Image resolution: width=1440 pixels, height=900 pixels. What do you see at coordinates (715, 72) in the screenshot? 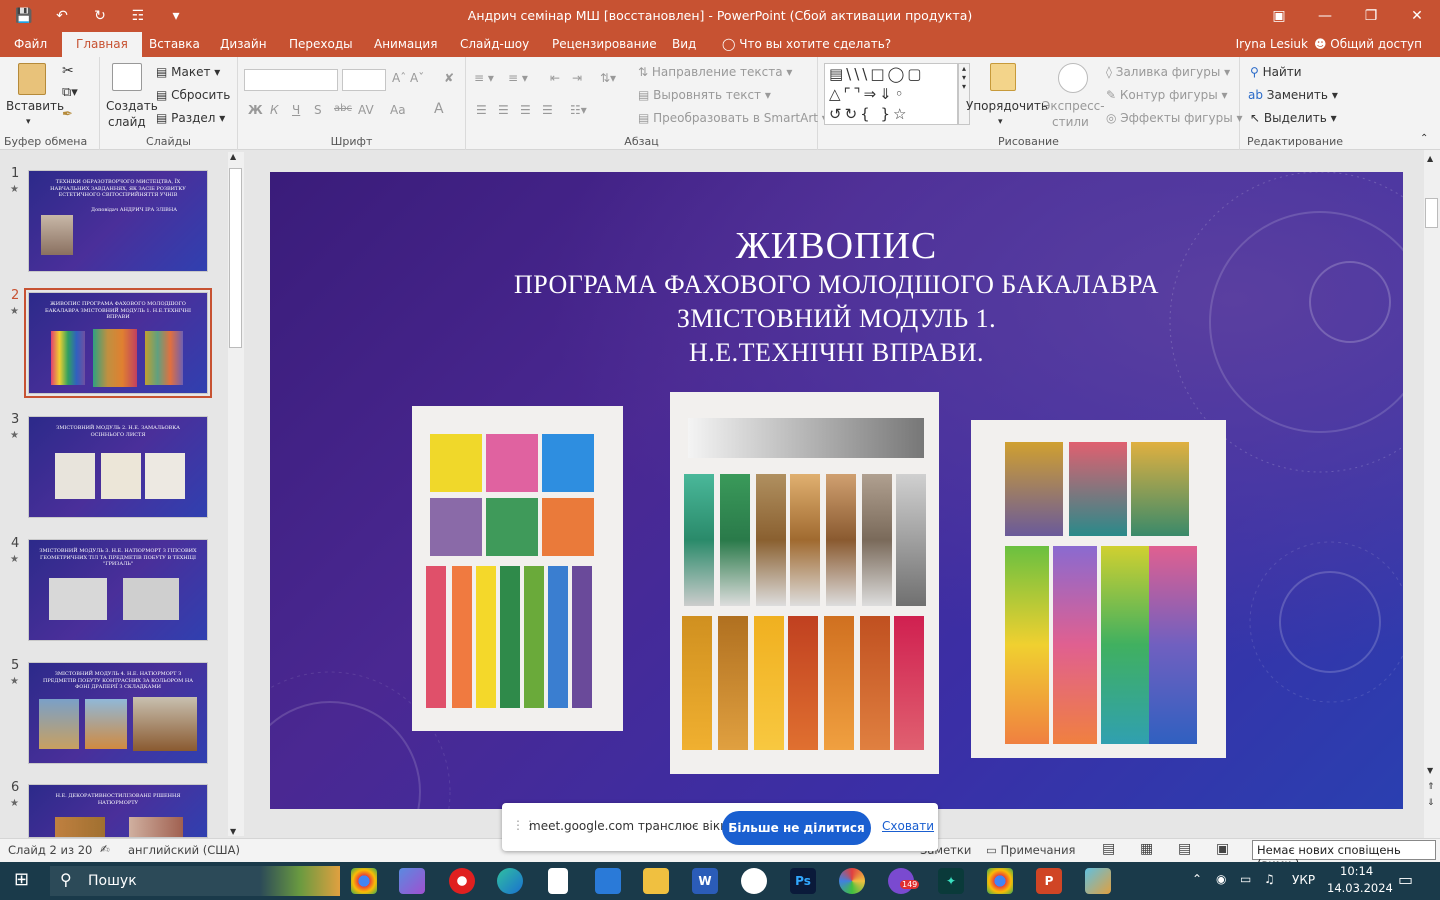
I see `text-direction-button: ⇅ Направление текста ▾` at bounding box center [715, 72].